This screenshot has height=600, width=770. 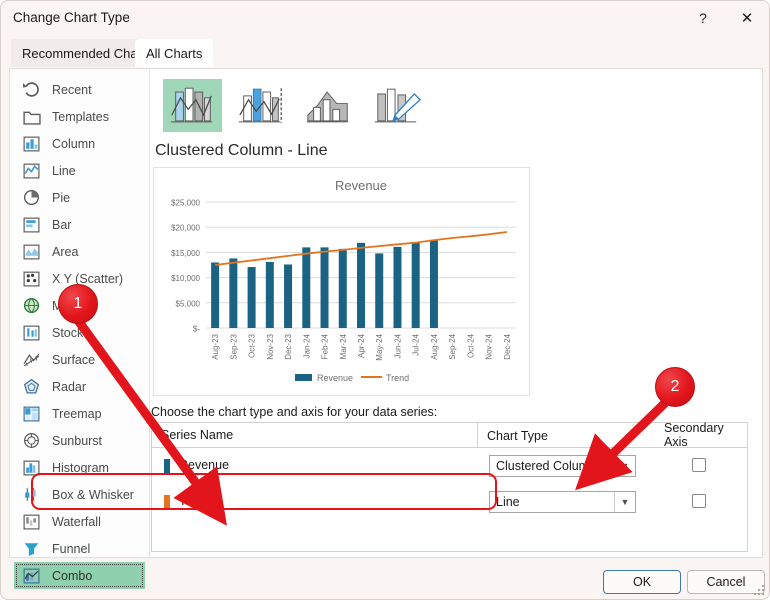 I want to click on tab-all-charts: All Charts, so click(x=174, y=53).